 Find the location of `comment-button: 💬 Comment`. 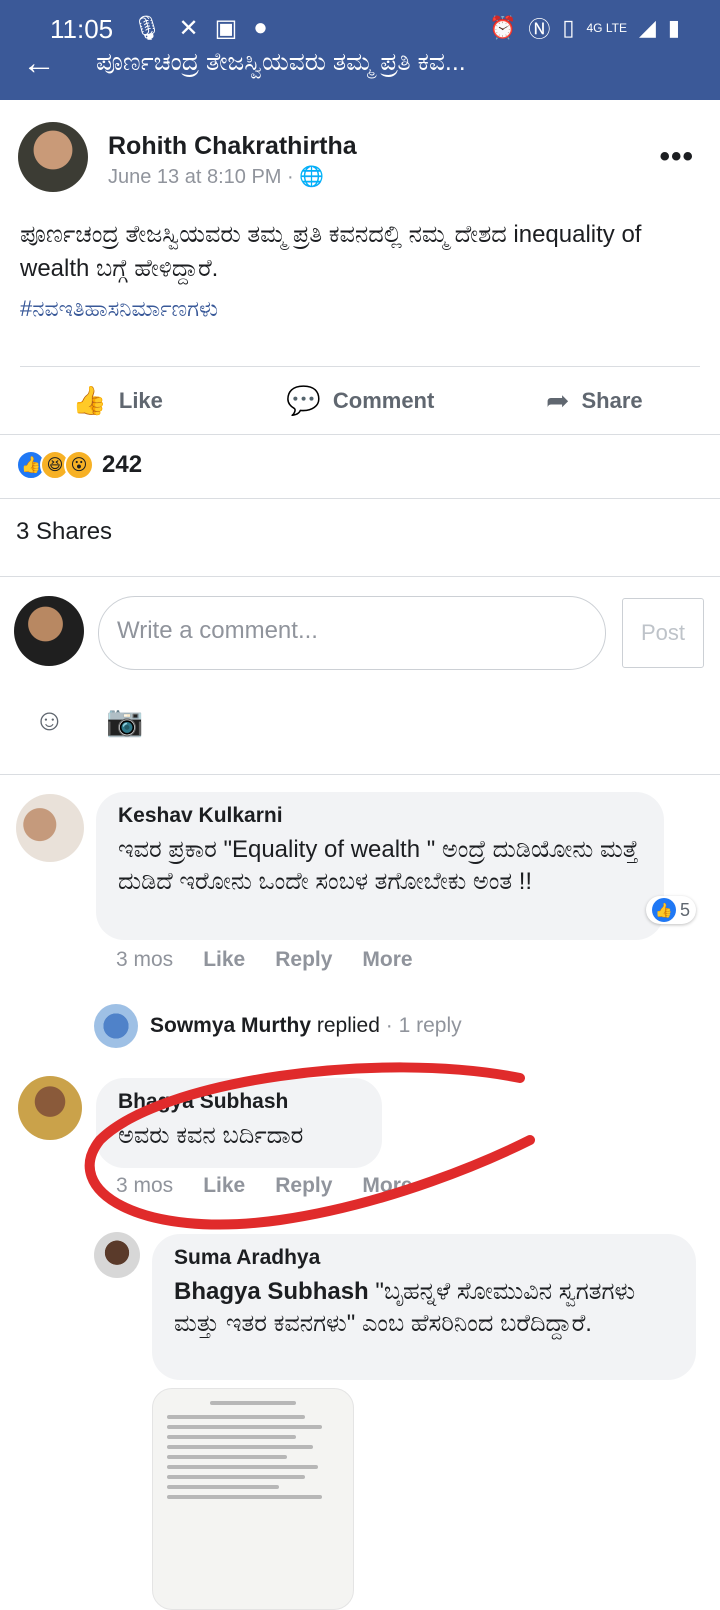

comment-button: 💬 Comment is located at coordinates (360, 400).